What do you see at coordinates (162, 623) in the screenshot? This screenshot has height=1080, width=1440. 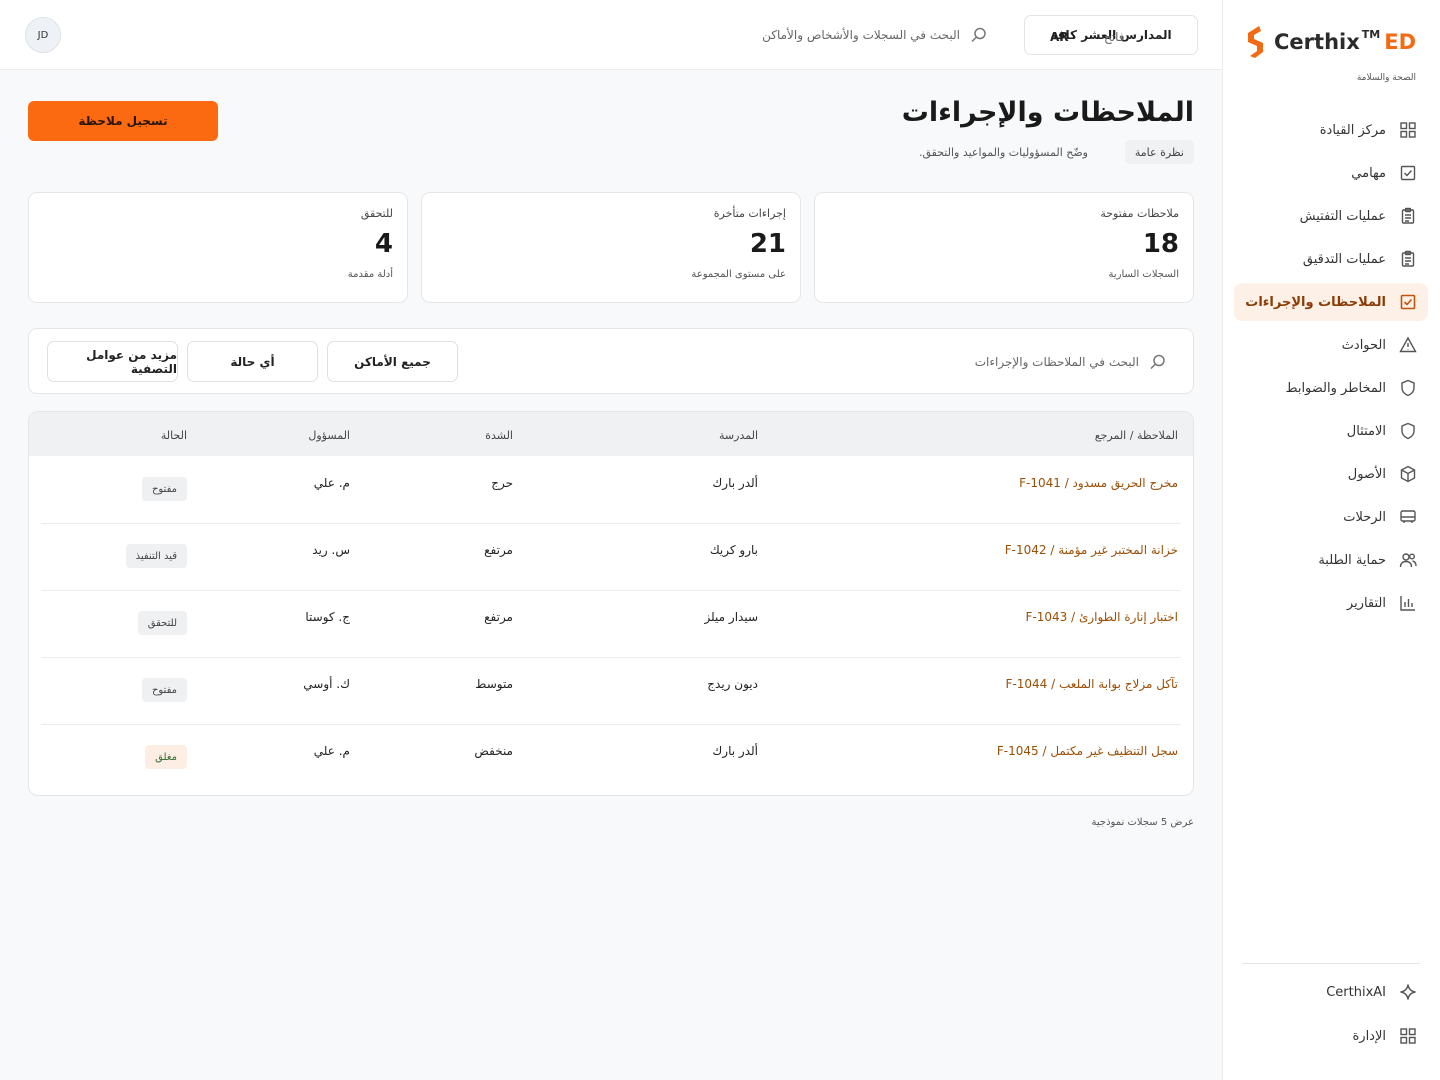 I see `status-badge: للتحقق` at bounding box center [162, 623].